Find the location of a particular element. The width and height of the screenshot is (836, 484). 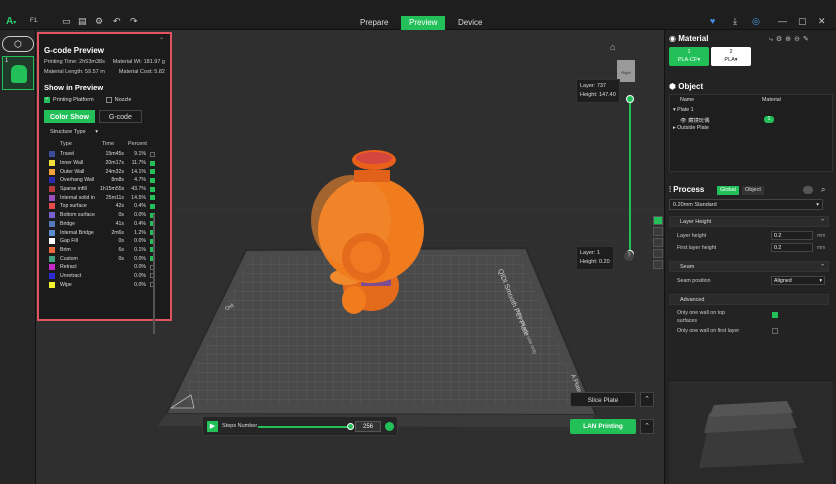

advanced-toggle is located at coordinates (808, 190).